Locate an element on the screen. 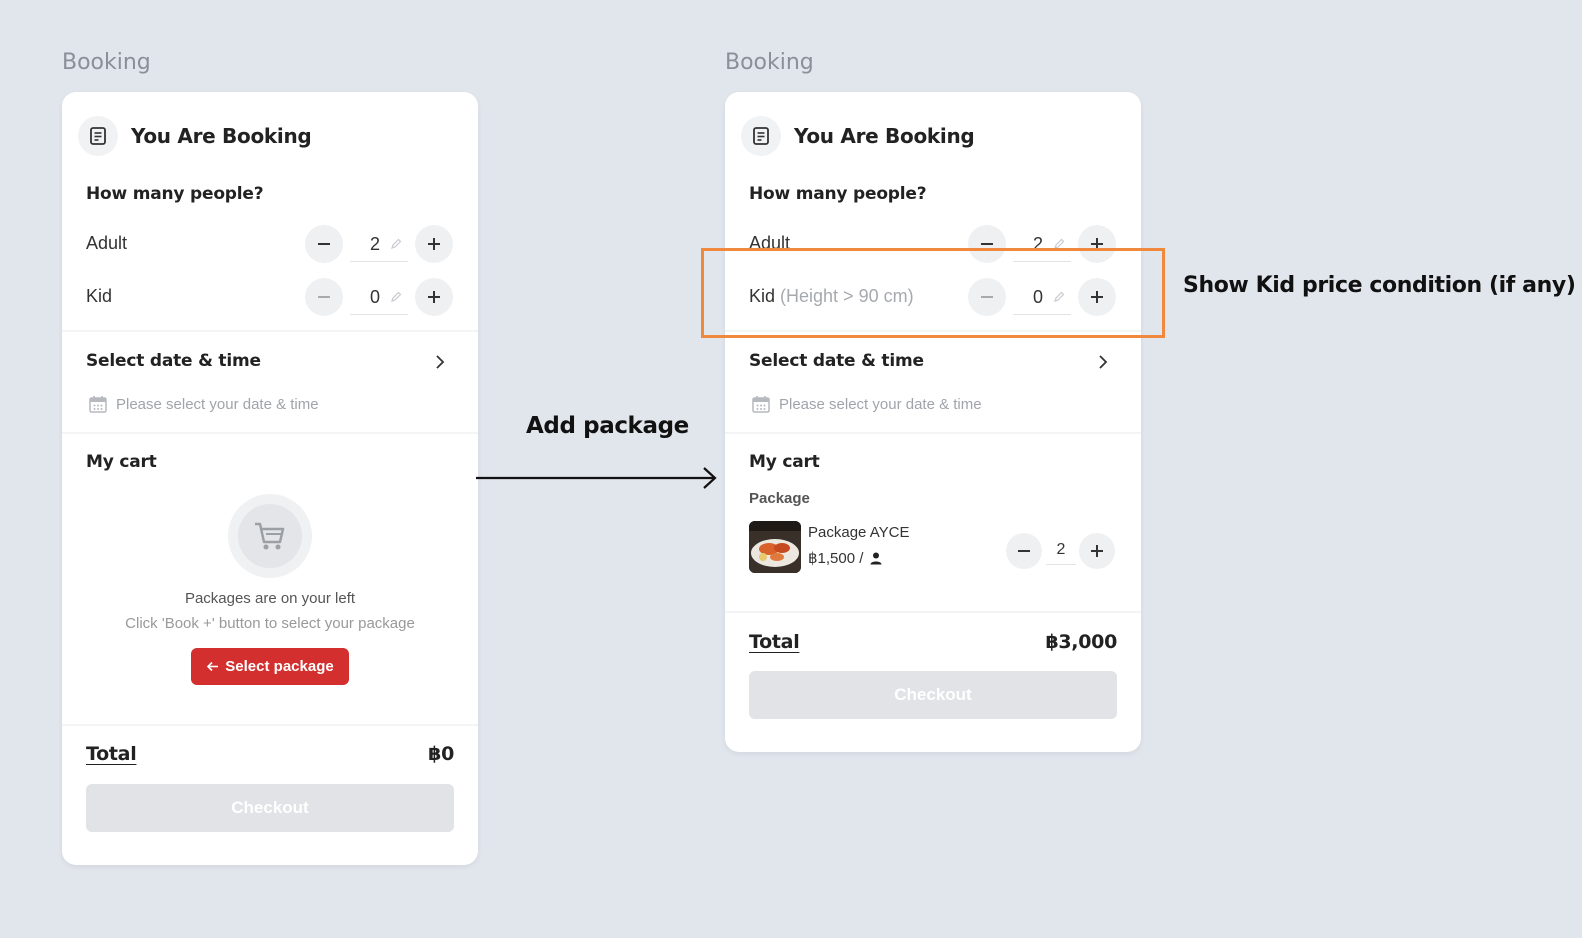  kid-label-text: Kid is located at coordinates (99, 296).